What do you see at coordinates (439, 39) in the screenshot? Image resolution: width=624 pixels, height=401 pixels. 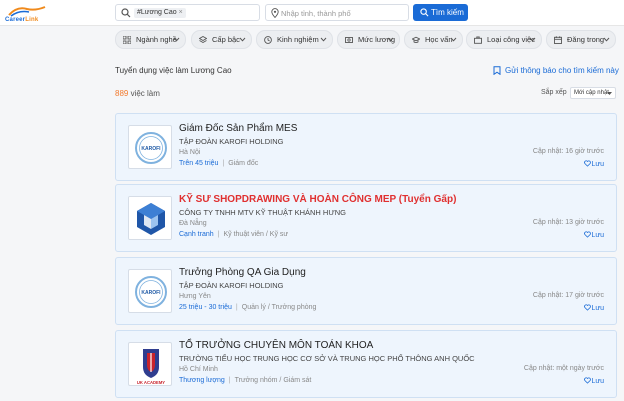 I see `filter-label: Học vấn` at bounding box center [439, 39].